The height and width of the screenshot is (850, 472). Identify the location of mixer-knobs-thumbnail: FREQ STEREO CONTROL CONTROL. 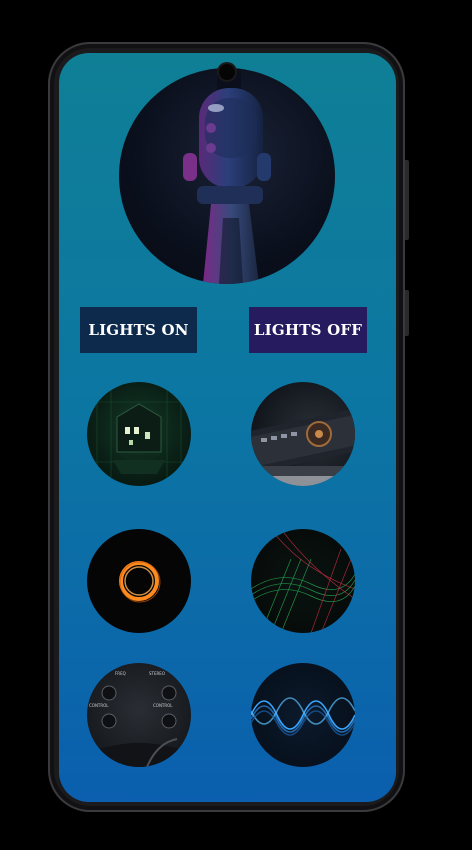
(139, 715).